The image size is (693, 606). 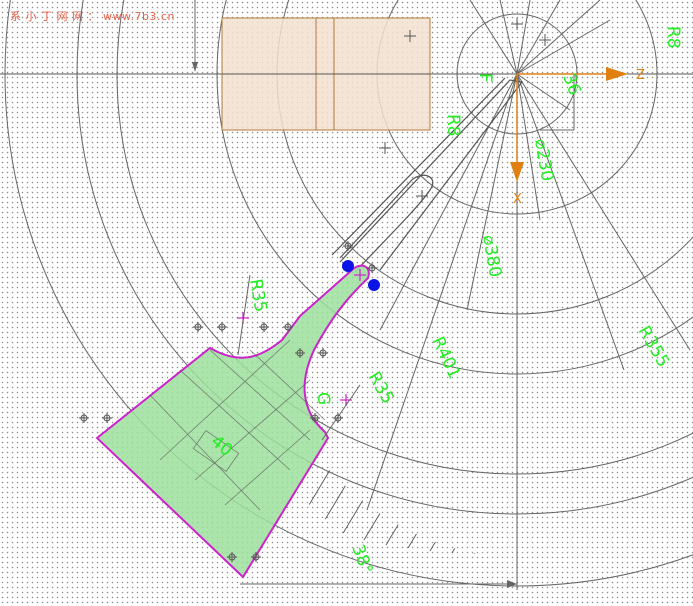 I want to click on label-r35-right: R35, so click(x=381, y=388).